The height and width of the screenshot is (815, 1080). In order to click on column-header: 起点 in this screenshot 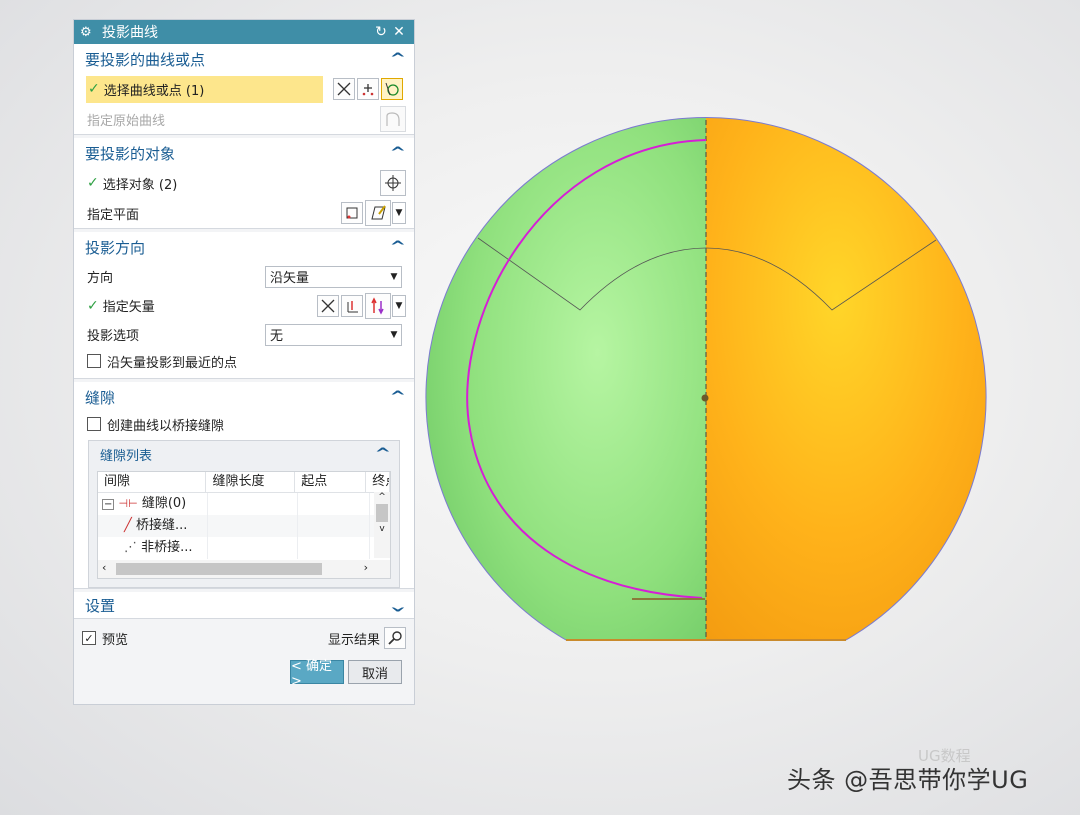, I will do `click(331, 482)`.